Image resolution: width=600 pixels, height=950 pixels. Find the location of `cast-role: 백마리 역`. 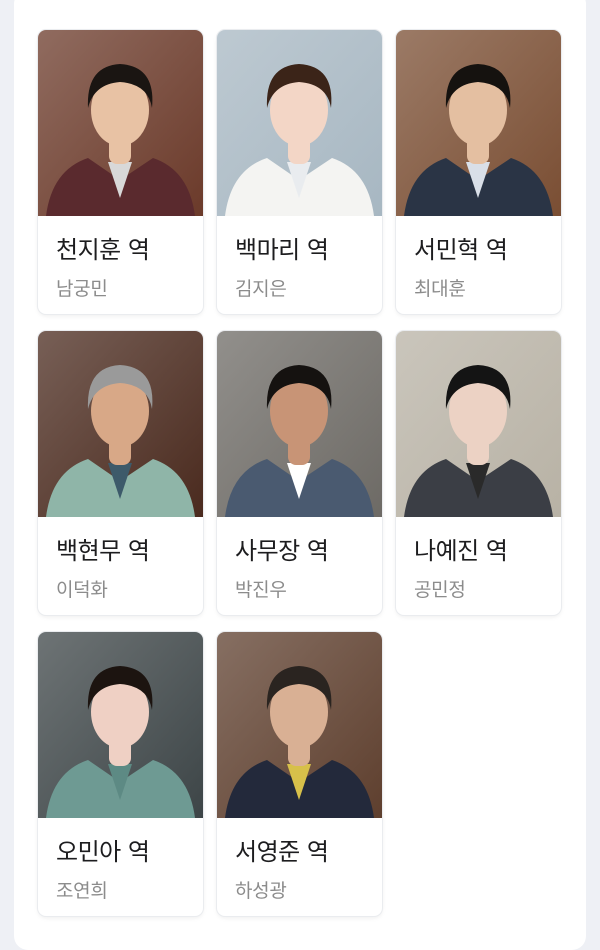

cast-role: 백마리 역 is located at coordinates (282, 250).